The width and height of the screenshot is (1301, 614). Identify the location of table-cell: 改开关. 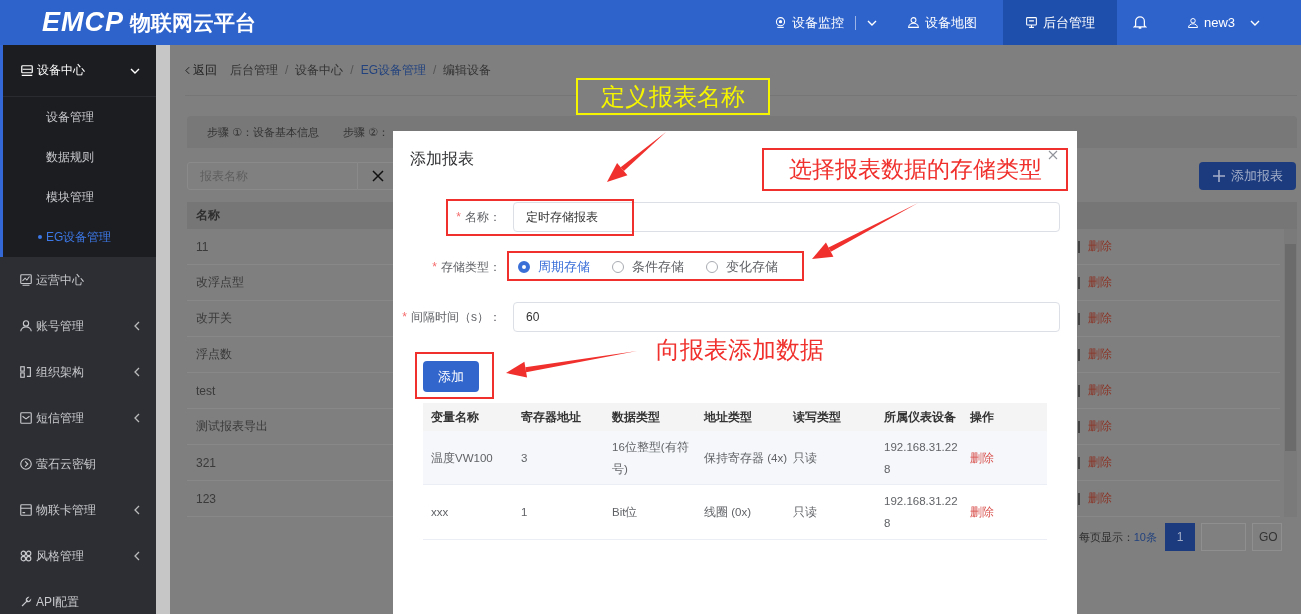
(214, 318).